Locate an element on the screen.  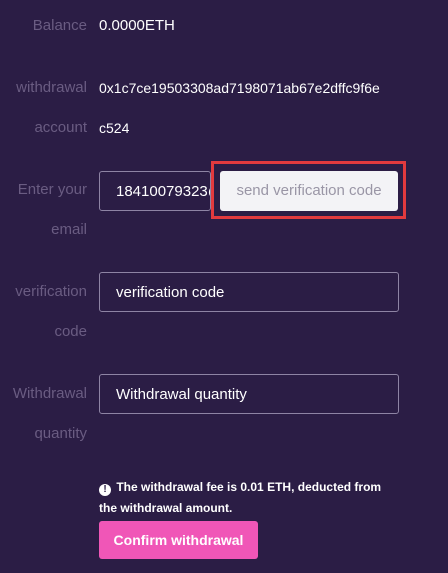
info-icon: ! is located at coordinates (105, 490).